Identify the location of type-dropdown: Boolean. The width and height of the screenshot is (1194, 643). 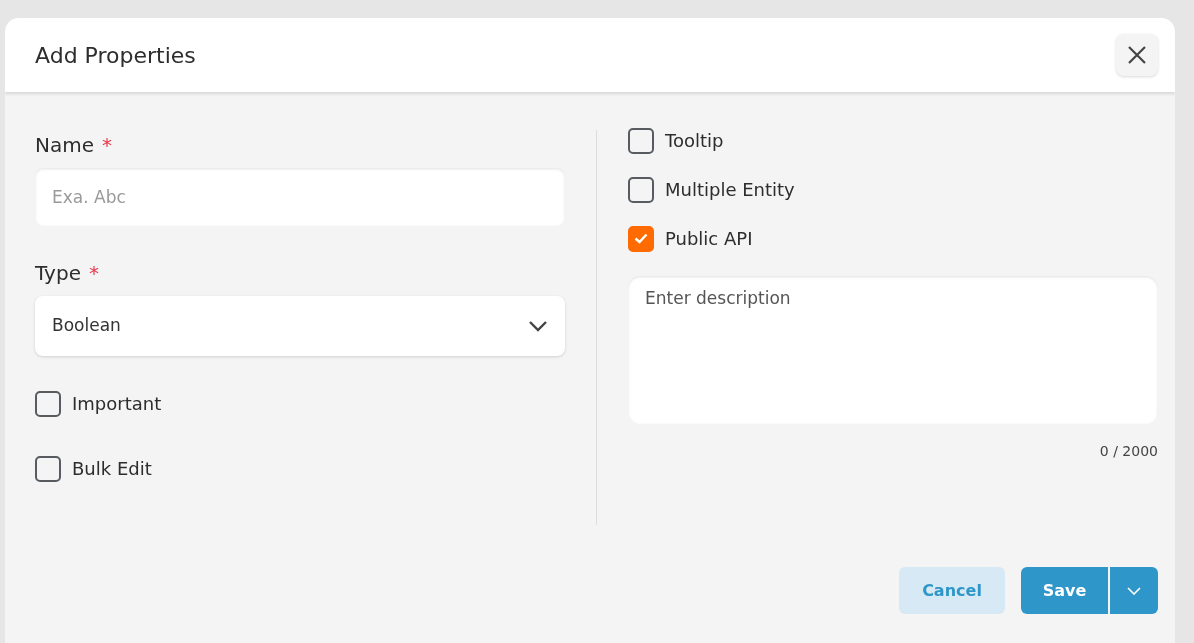
(300, 326).